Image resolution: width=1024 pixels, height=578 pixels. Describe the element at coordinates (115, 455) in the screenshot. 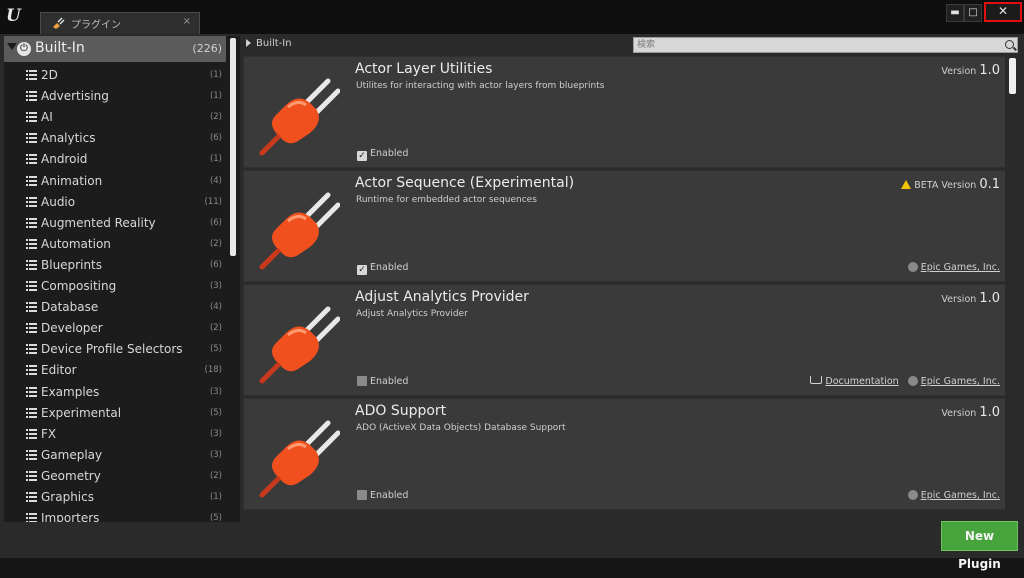

I see `sidebar-item-gameplay: Gameplay (3)` at that location.